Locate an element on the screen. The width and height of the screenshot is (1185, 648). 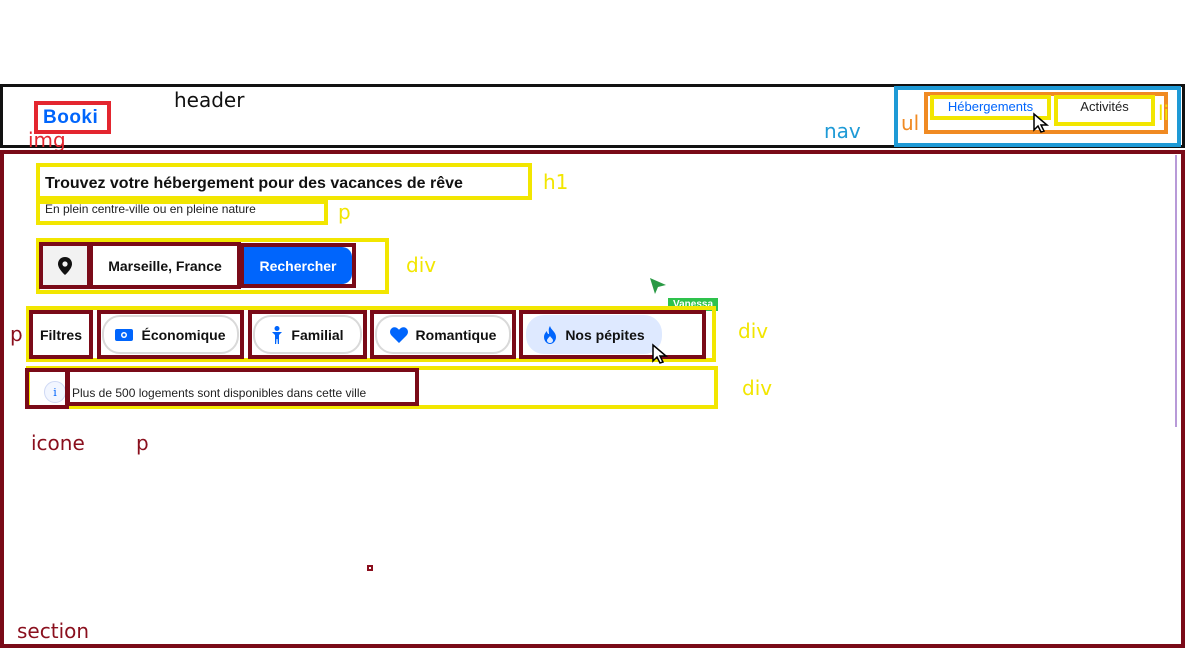
annotation-h1: h1 is located at coordinates (556, 182).